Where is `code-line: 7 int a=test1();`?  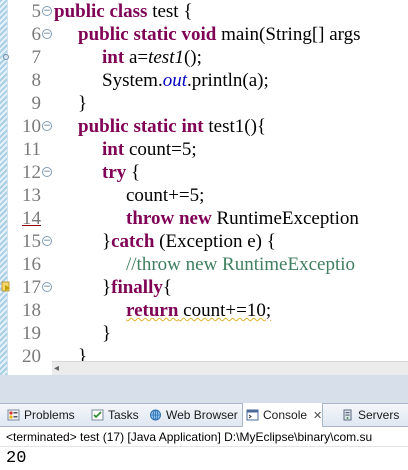
code-line: 7 int a=test1(); is located at coordinates (205, 57).